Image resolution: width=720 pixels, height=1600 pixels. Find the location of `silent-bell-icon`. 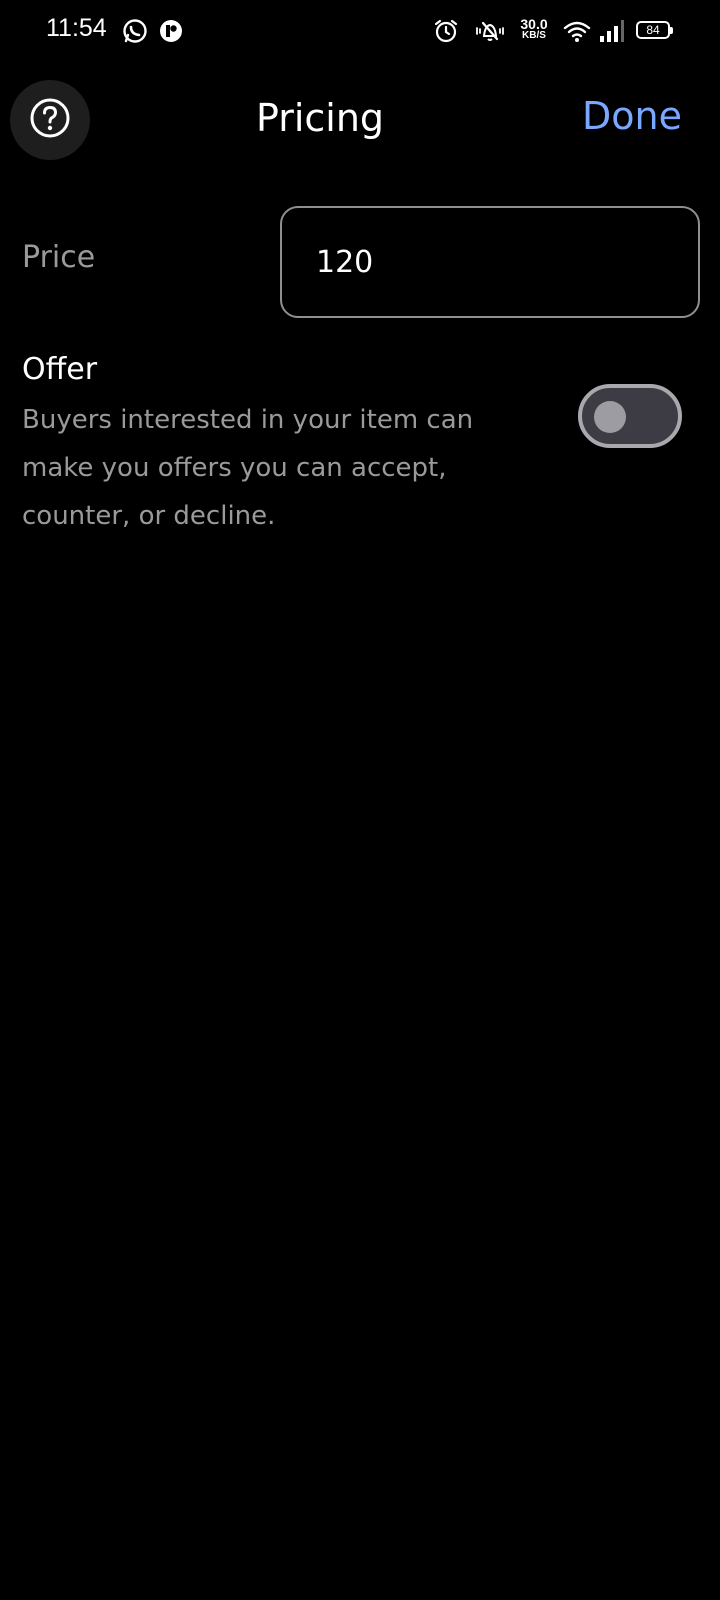

silent-bell-icon is located at coordinates (490, 31).